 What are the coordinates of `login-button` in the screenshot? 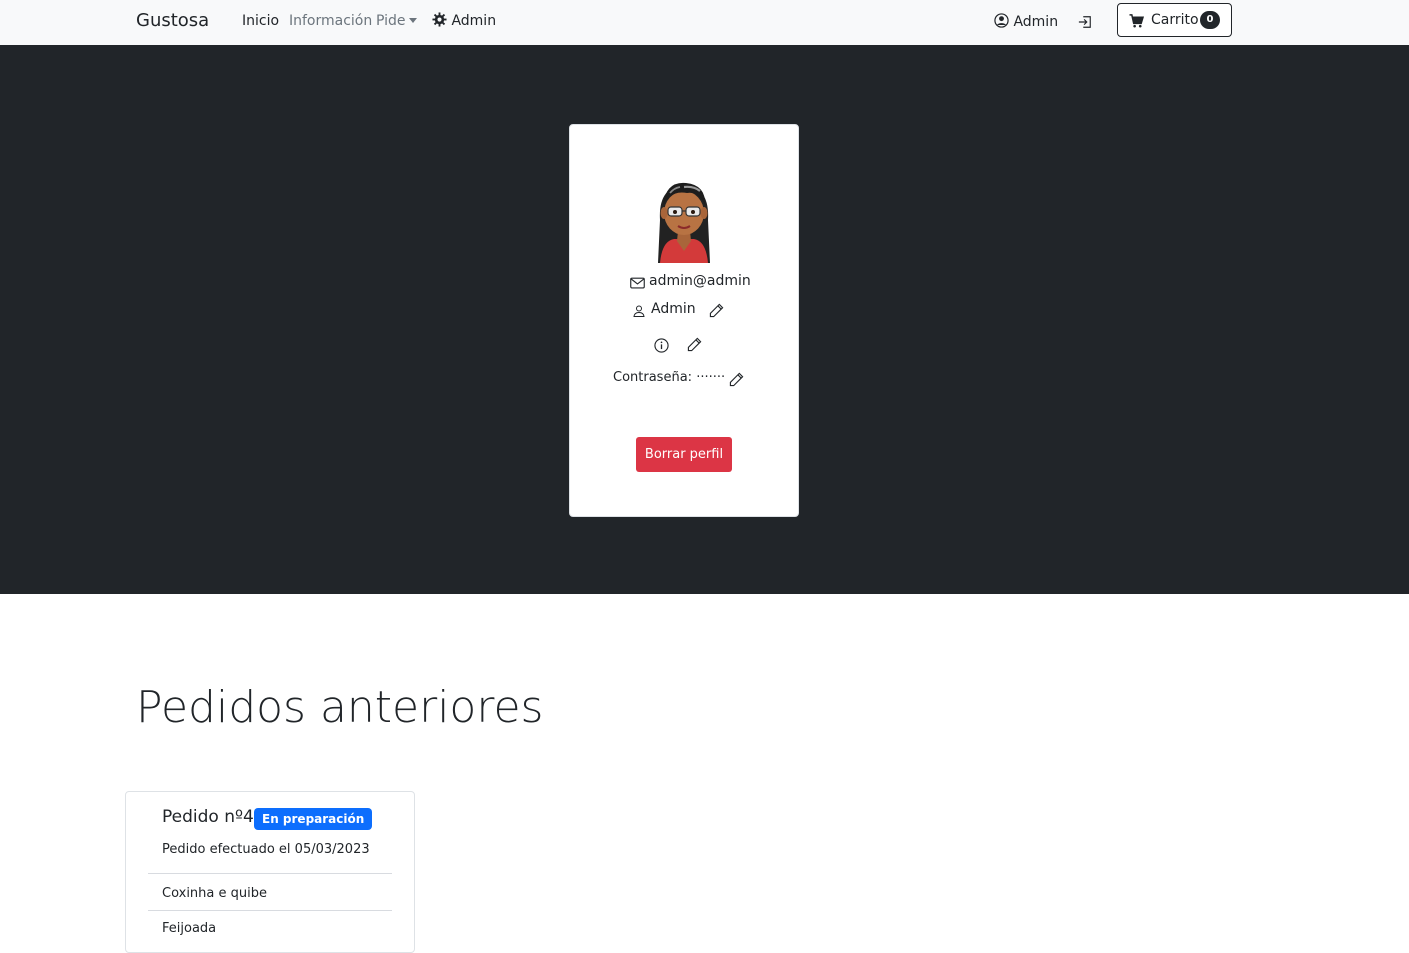 It's located at (1085, 23).